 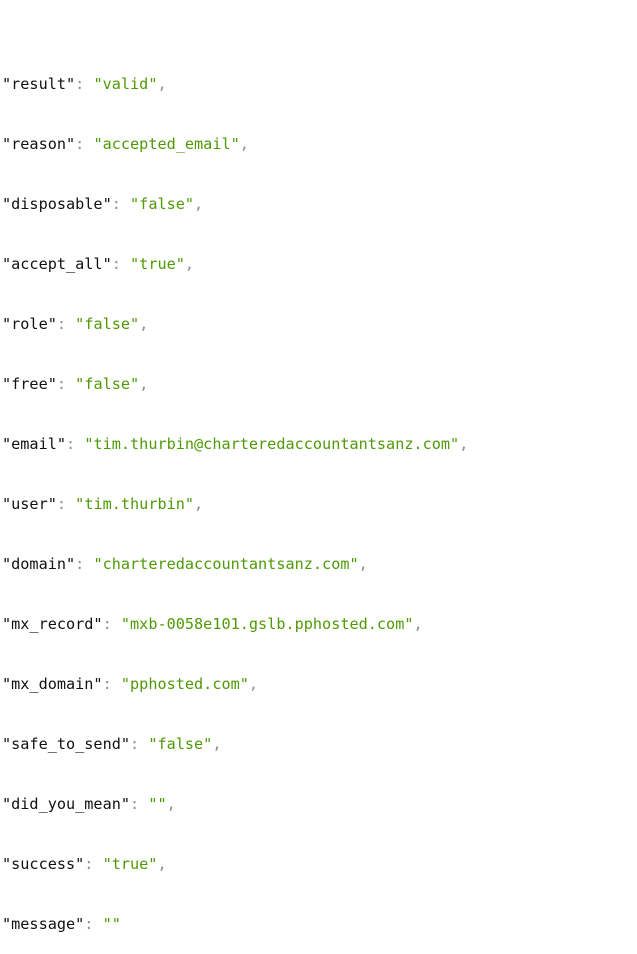 I want to click on json-value: "tim.thurbin", so click(x=135, y=504).